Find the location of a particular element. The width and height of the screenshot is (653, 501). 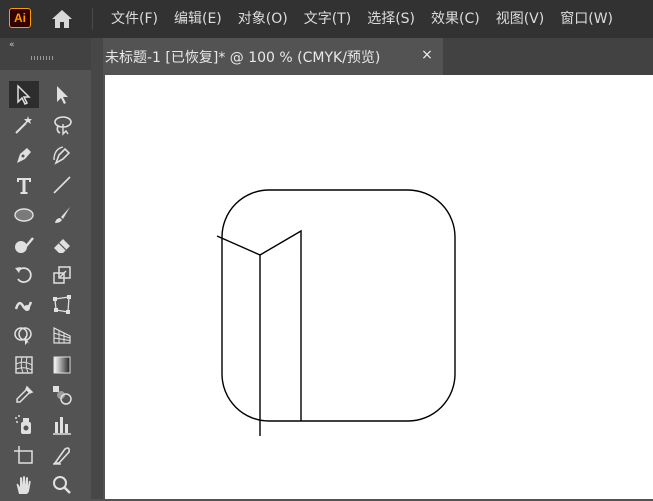

panel-edge is located at coordinates (97, 268).